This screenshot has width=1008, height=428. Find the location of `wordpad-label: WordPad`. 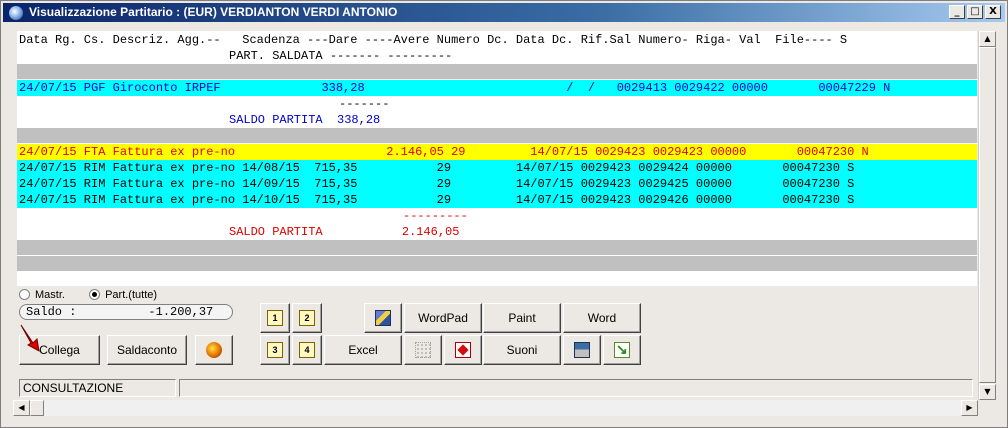

wordpad-label: WordPad is located at coordinates (443, 318).